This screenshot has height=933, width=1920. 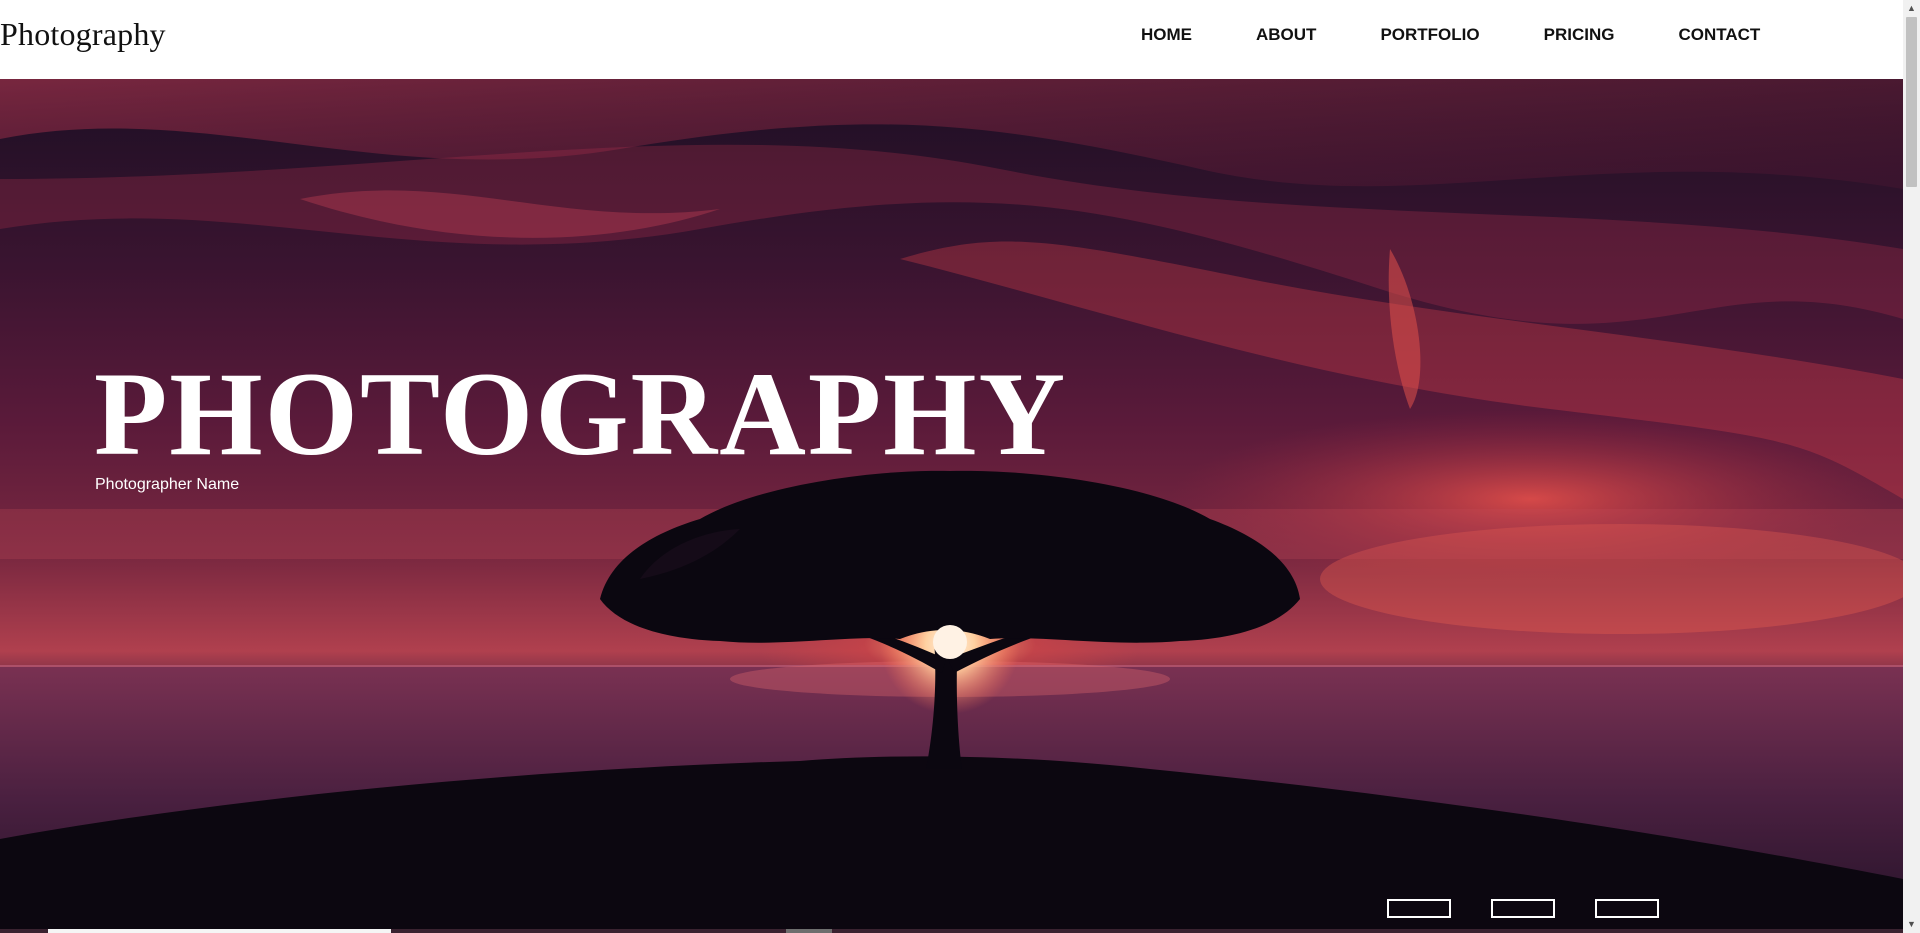 What do you see at coordinates (1286, 35) in the screenshot?
I see `nav-link-about: ABOUT` at bounding box center [1286, 35].